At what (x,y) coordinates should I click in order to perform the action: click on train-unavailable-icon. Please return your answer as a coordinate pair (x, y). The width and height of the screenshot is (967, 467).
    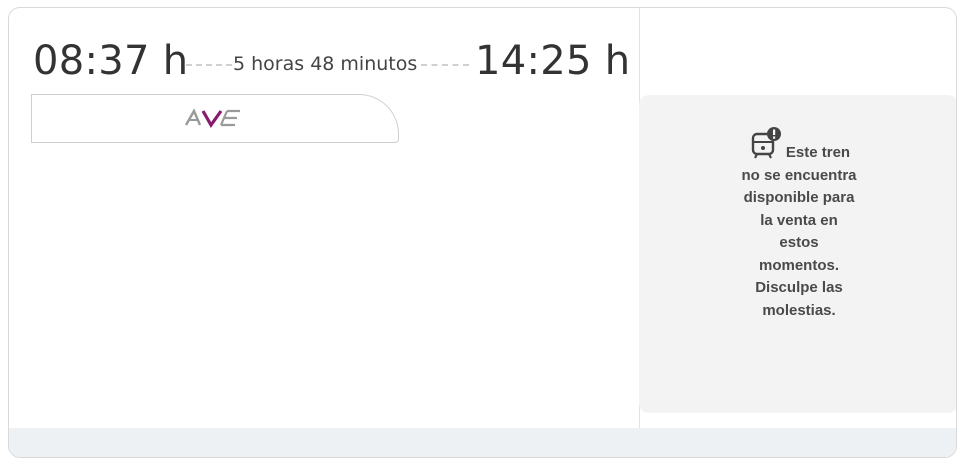
    Looking at the image, I should click on (766, 143).